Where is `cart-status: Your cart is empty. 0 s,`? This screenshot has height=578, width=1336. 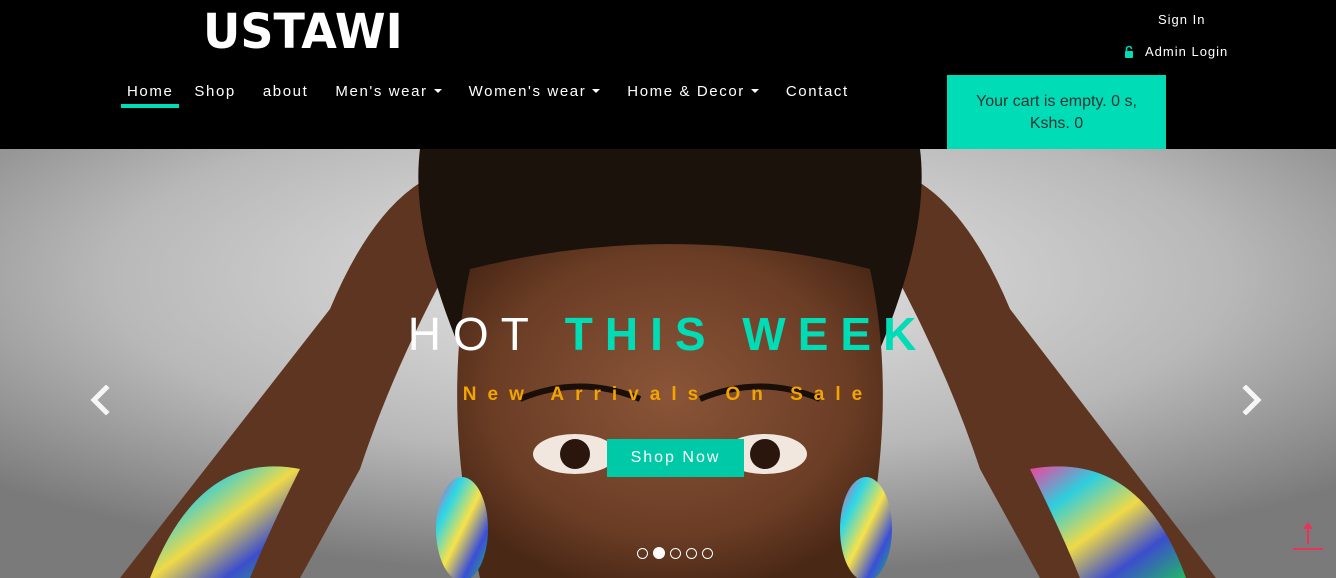 cart-status: Your cart is empty. 0 s, is located at coordinates (1056, 101).